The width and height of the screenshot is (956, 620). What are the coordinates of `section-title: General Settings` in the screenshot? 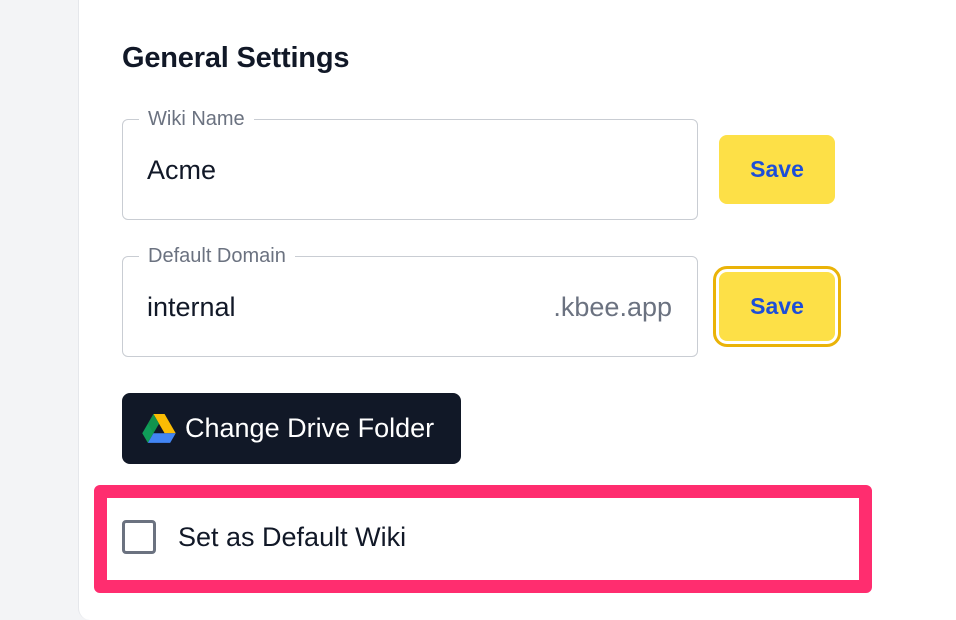 It's located at (236, 58).